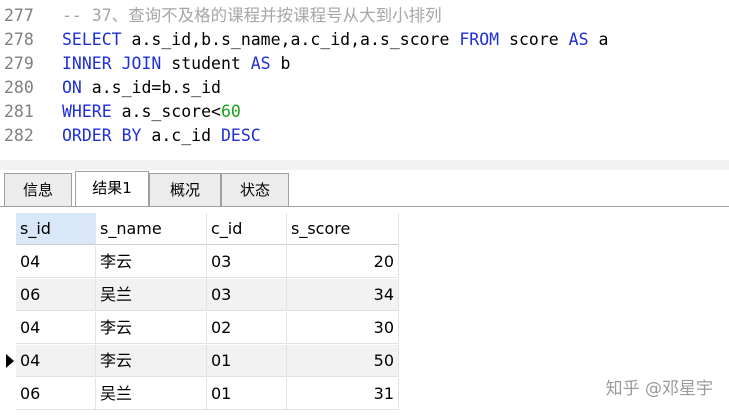 This screenshot has height=417, width=729. What do you see at coordinates (659, 389) in the screenshot?
I see `watermark: 知乎 @邓星宇` at bounding box center [659, 389].